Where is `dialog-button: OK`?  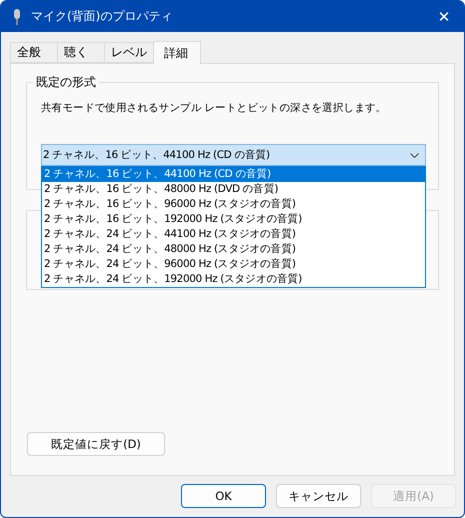
dialog-button: OK is located at coordinates (223, 496).